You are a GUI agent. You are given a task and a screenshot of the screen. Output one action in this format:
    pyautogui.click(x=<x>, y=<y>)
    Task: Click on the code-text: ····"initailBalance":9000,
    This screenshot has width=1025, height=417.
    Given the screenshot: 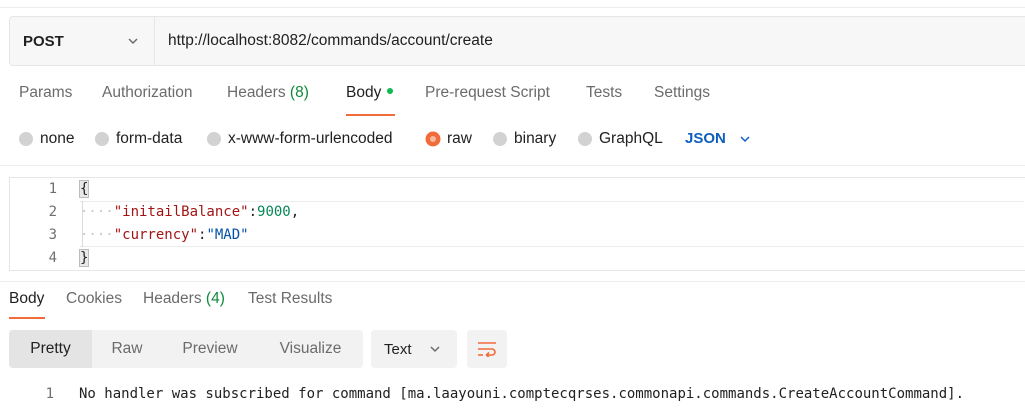 What is the action you would take?
    pyautogui.click(x=189, y=212)
    